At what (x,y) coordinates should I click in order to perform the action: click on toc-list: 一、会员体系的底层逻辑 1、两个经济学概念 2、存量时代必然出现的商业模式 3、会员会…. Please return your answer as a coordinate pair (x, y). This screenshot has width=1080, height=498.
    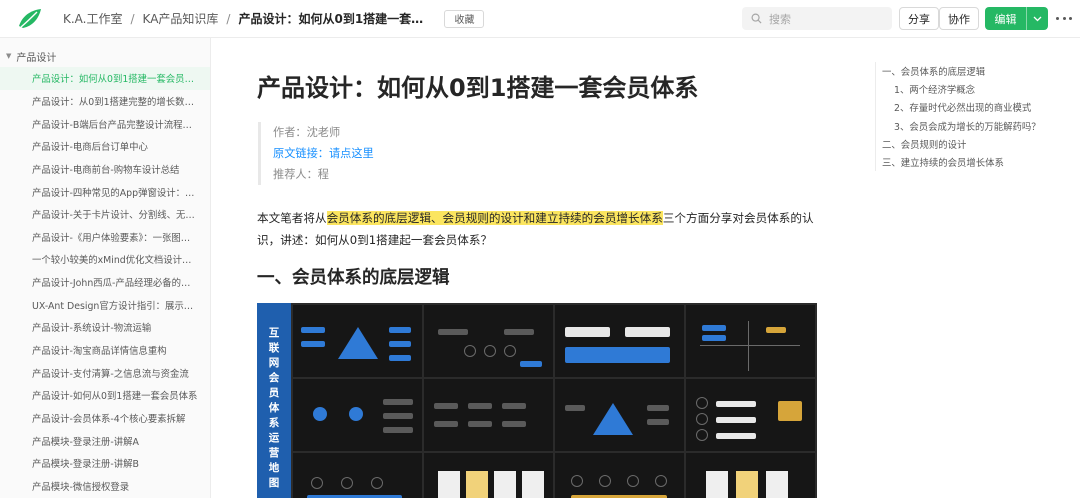
    Looking at the image, I should click on (958, 117).